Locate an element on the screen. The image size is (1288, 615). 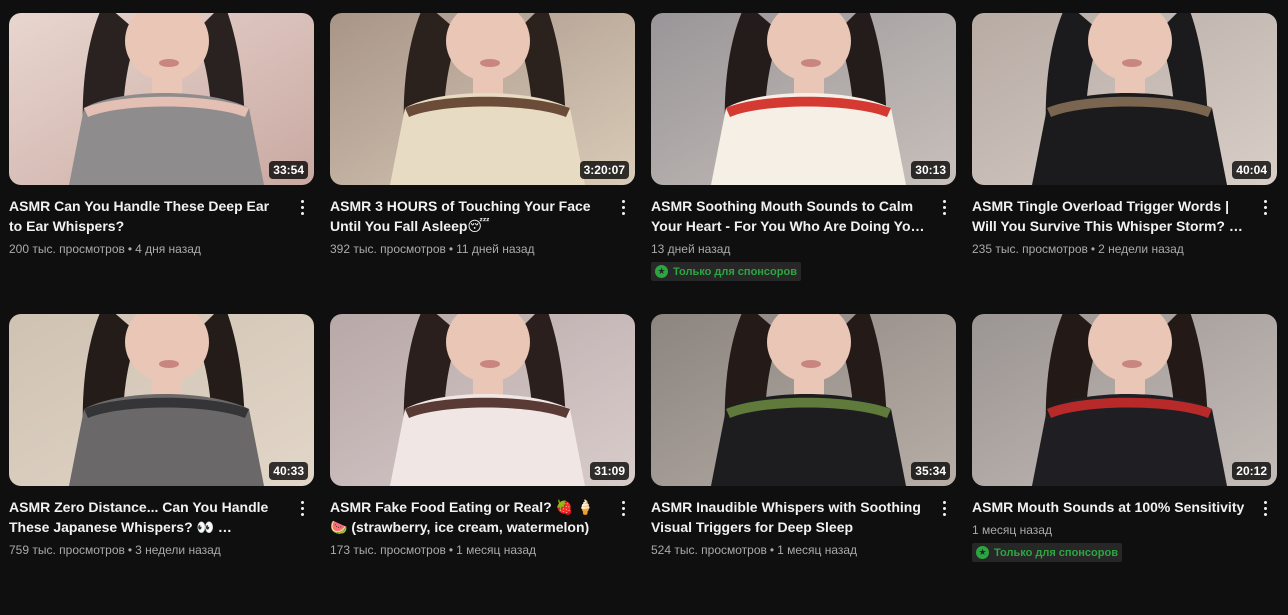
video-thumbnail: 35:34 is located at coordinates (803, 400).